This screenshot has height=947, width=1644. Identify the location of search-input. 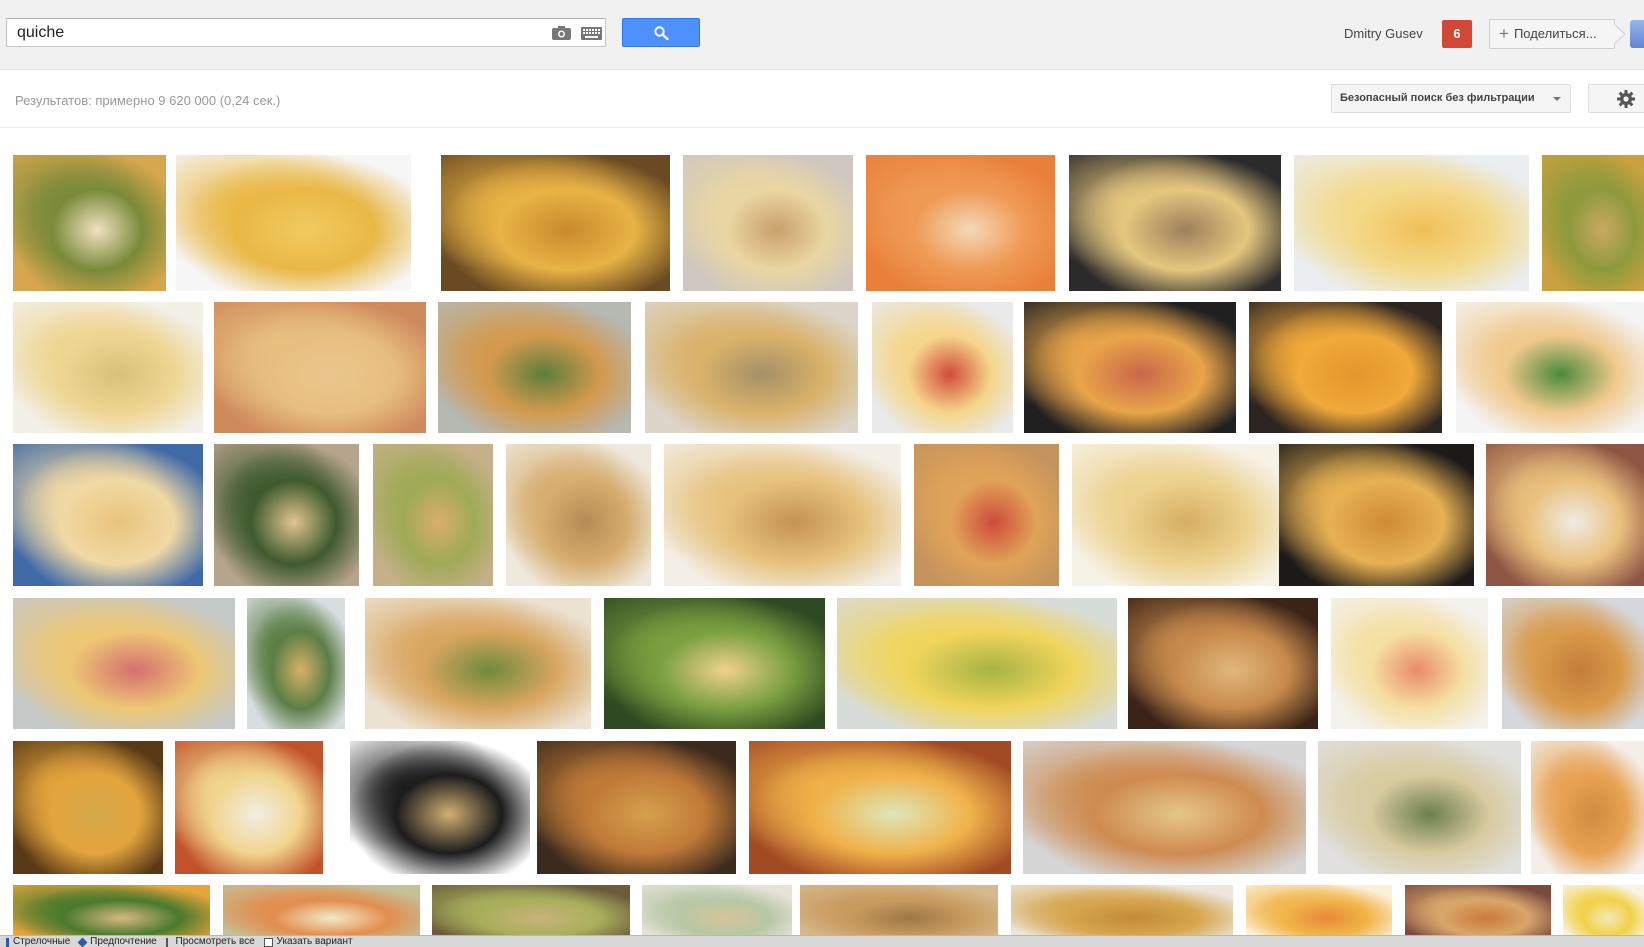
(277, 32).